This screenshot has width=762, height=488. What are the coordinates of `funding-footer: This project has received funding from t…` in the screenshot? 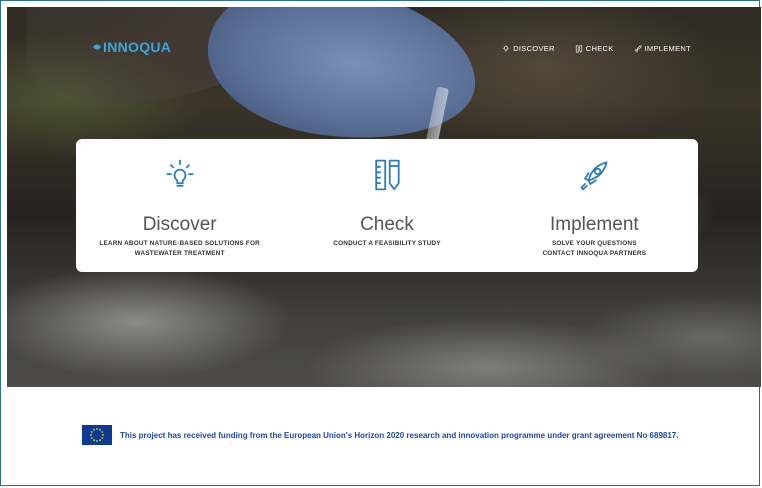 It's located at (380, 435).